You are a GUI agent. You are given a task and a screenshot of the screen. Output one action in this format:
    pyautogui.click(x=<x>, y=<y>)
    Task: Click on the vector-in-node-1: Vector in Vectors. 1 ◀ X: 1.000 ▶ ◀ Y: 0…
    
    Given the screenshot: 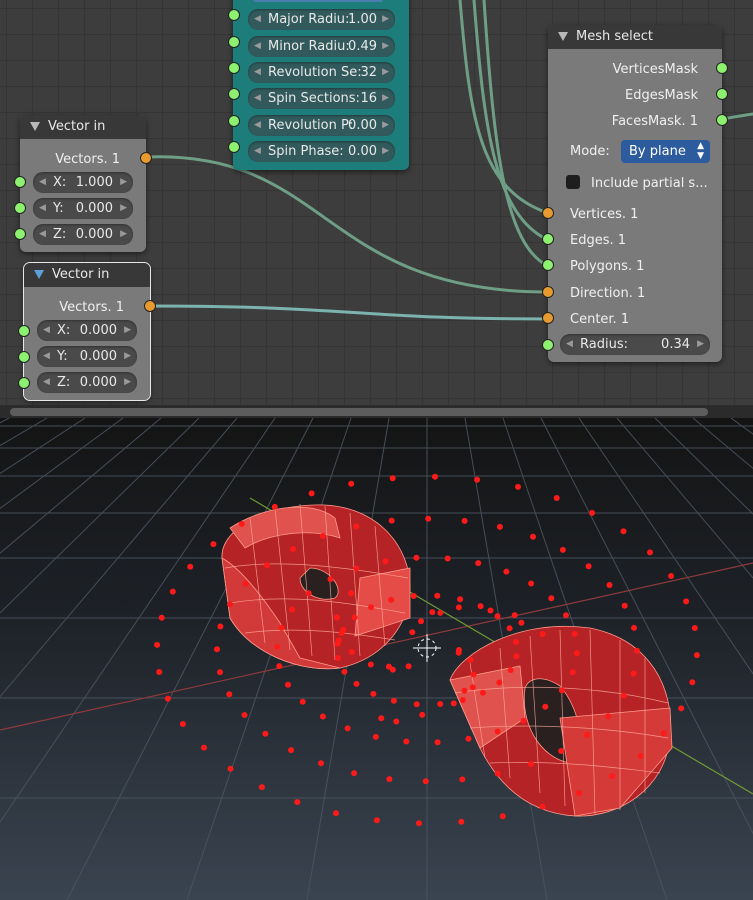 What is the action you would take?
    pyautogui.click(x=83, y=183)
    